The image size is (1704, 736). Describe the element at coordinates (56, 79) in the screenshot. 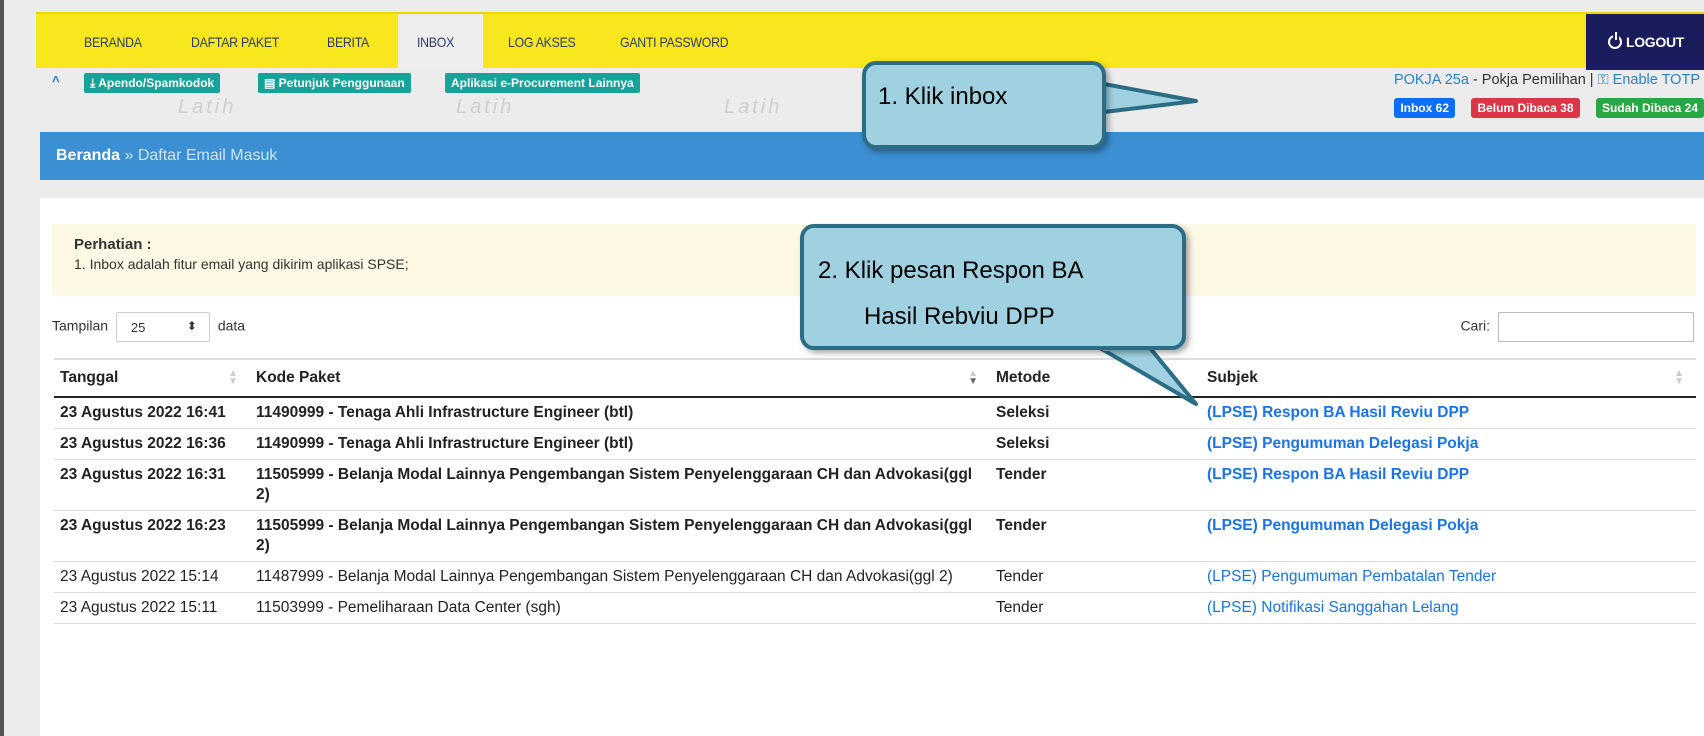

I see `collapse-chevron-icon: ˄` at that location.